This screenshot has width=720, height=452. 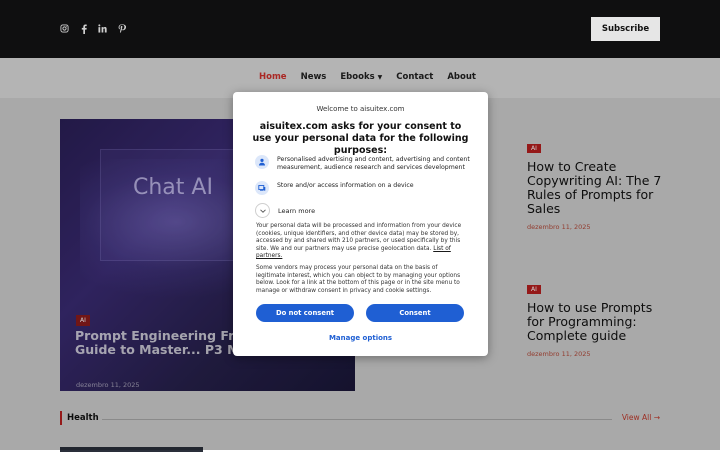 I want to click on consent-button: Consent, so click(x=415, y=313).